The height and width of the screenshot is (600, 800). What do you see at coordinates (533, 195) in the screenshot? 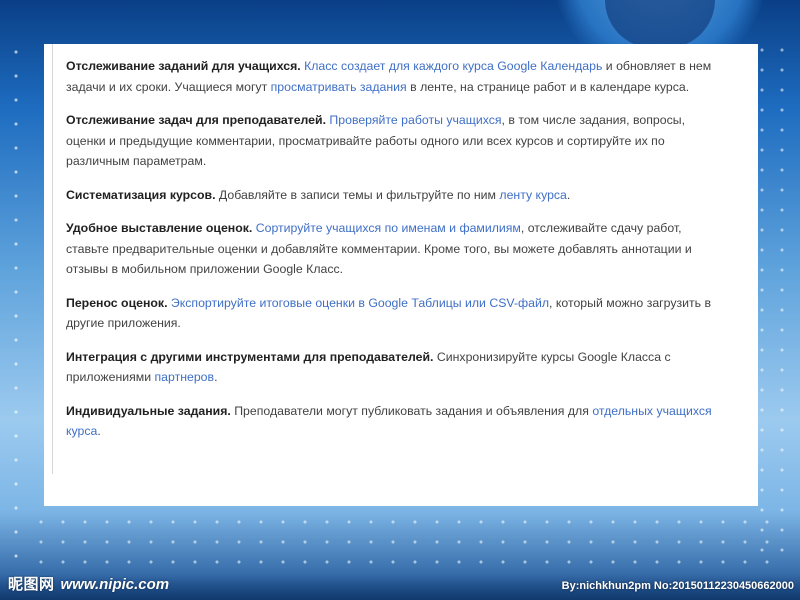
I see `inline-link: ленту курса` at bounding box center [533, 195].